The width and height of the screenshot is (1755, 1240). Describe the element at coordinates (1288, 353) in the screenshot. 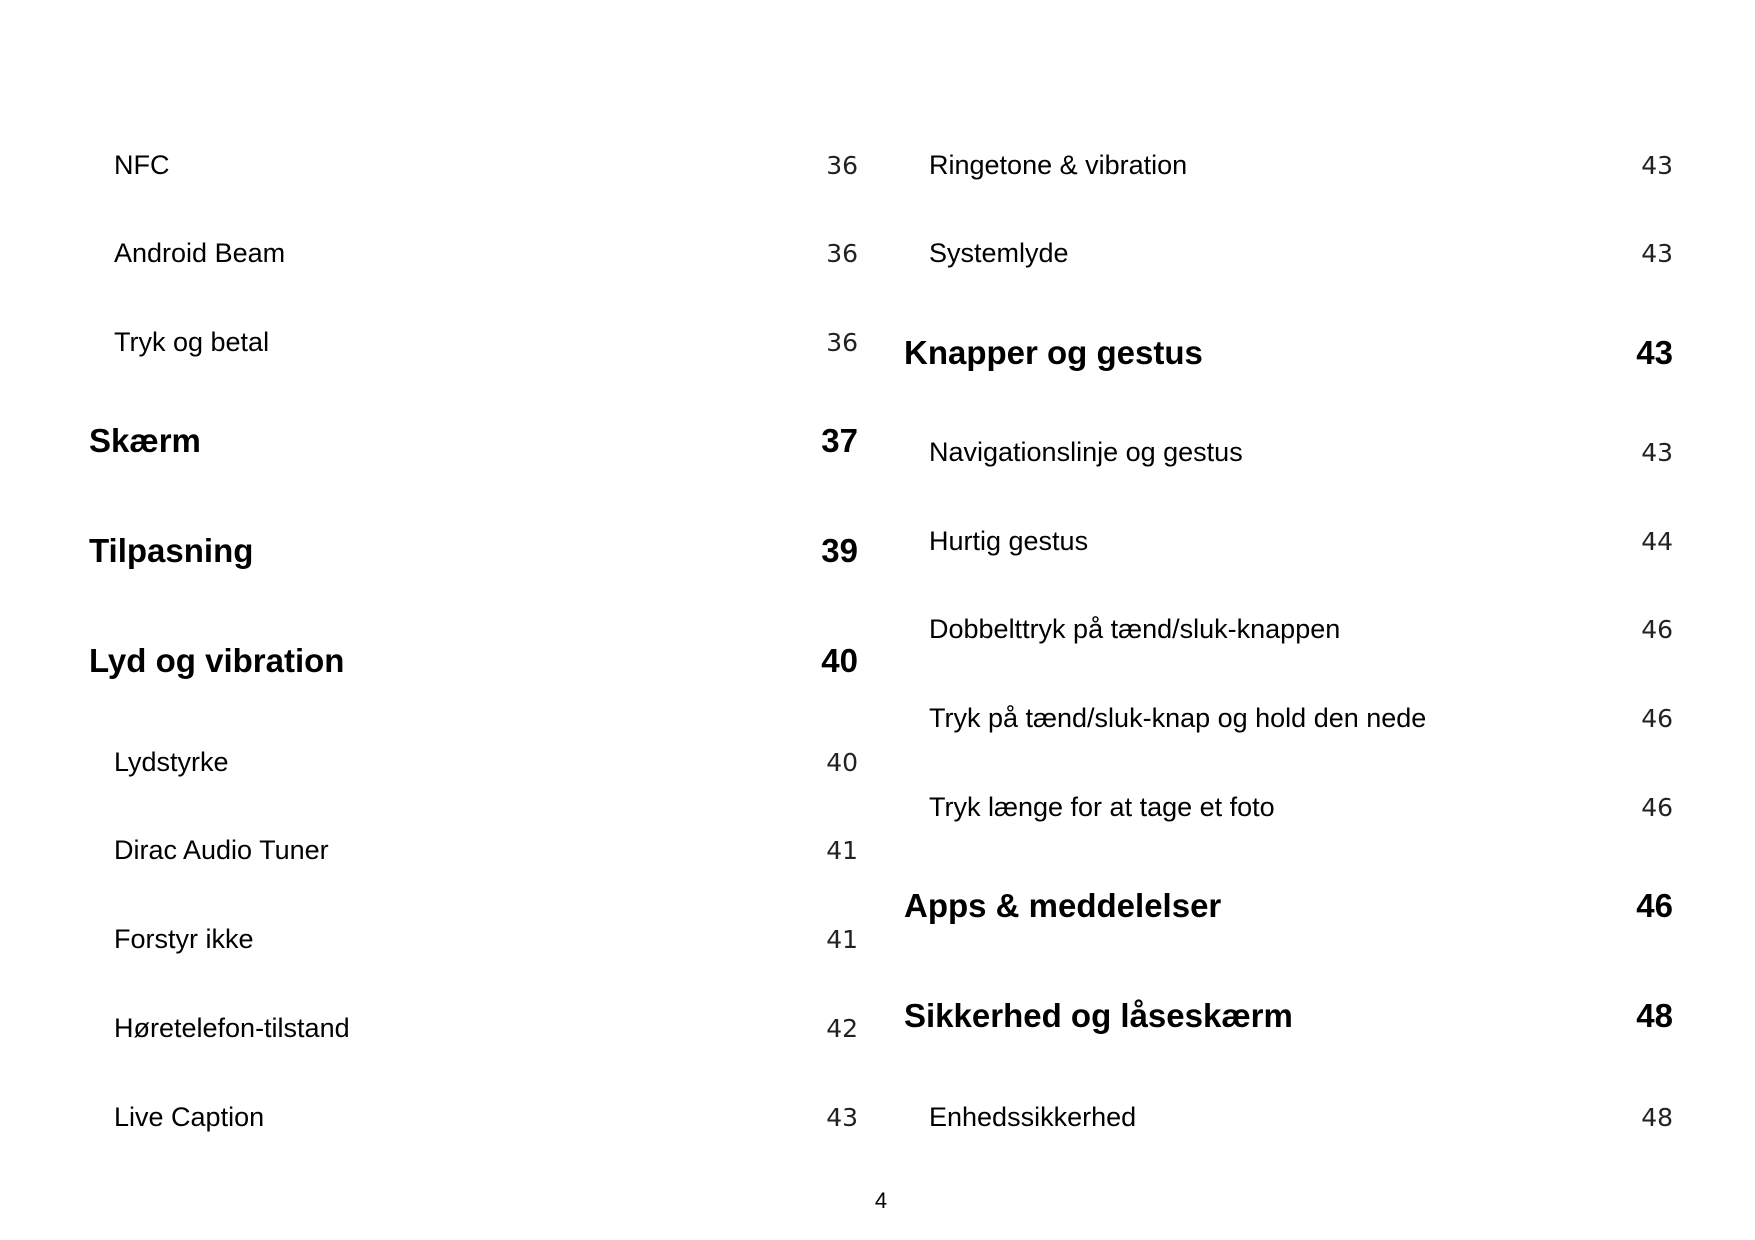

I see `toc-section-entry: Knapper og gestus 43` at that location.